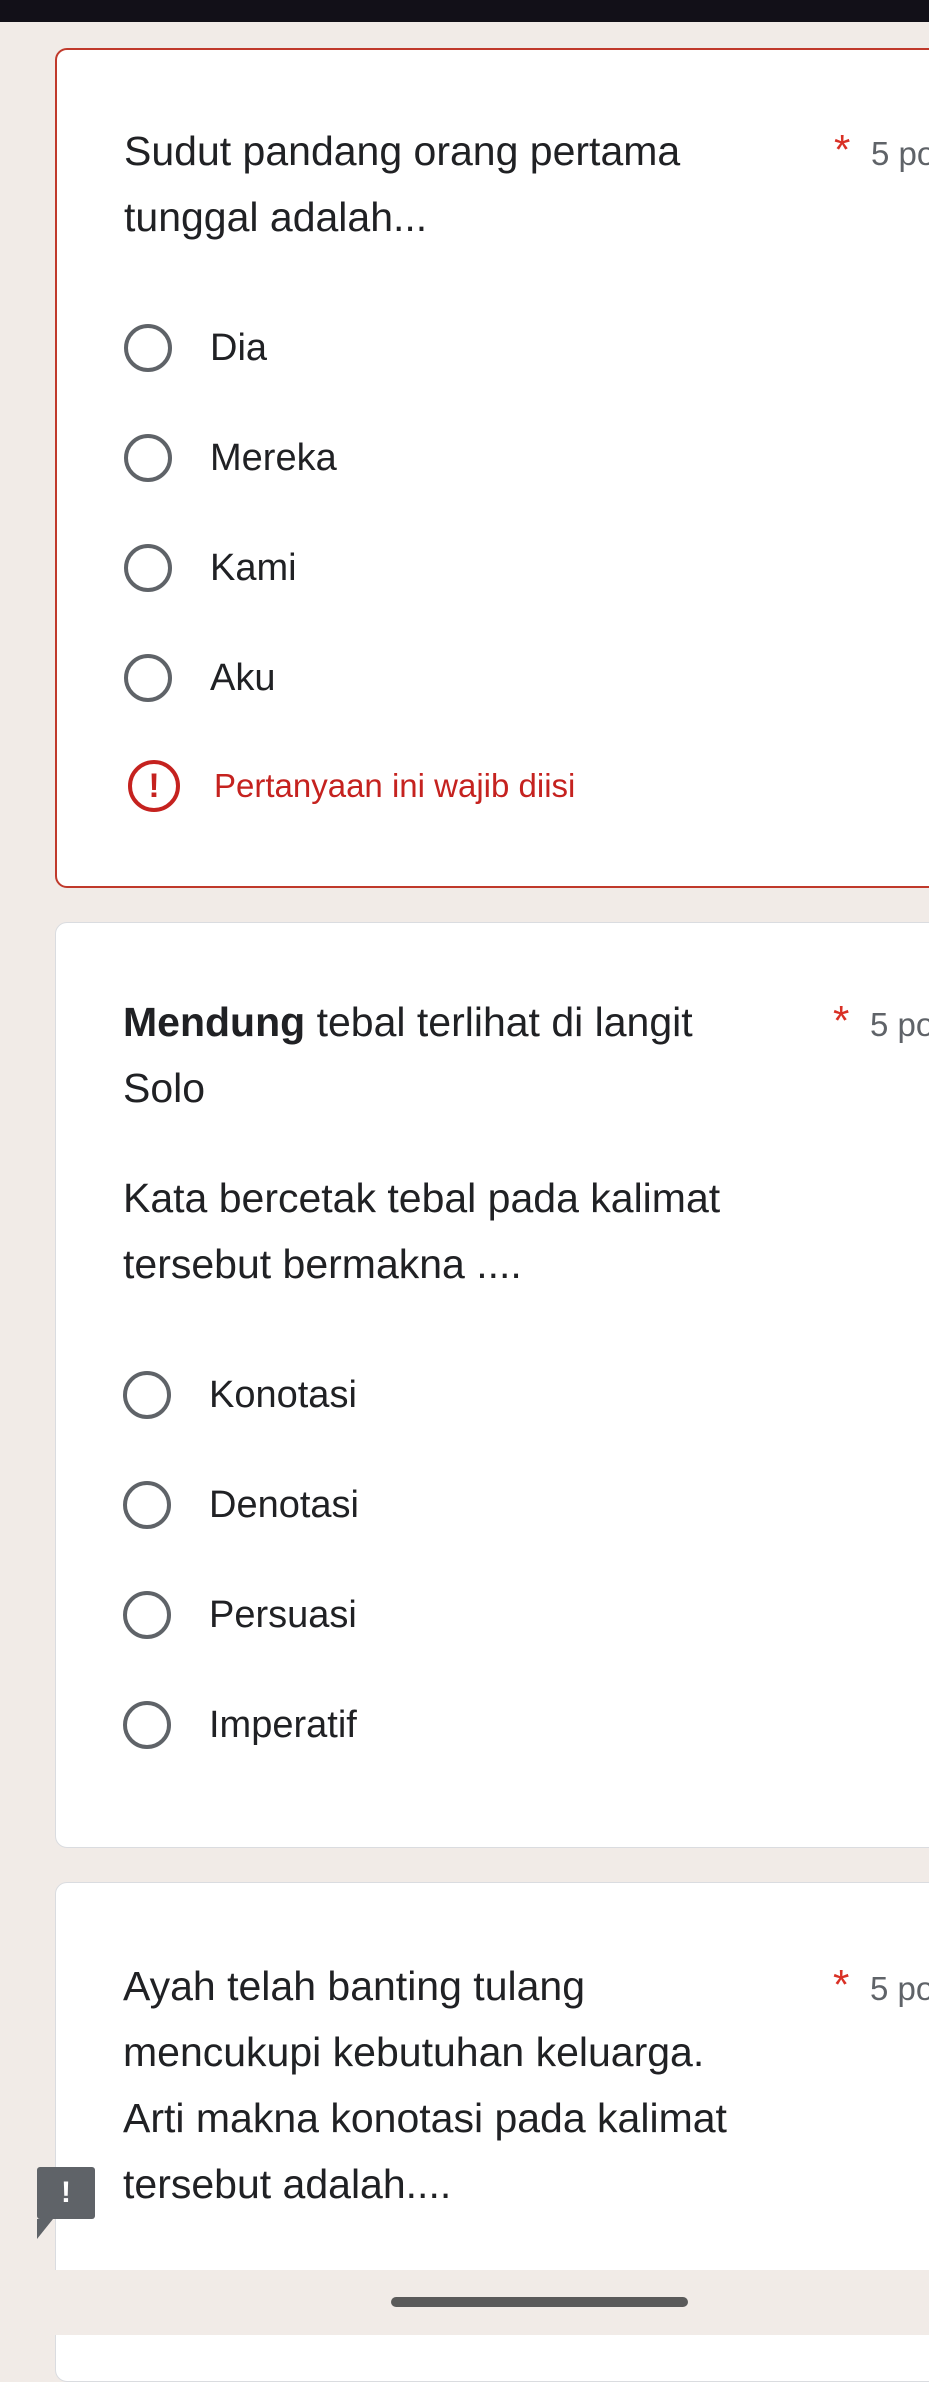  What do you see at coordinates (66, 2203) in the screenshot?
I see `report-feedback-icon: !` at bounding box center [66, 2203].